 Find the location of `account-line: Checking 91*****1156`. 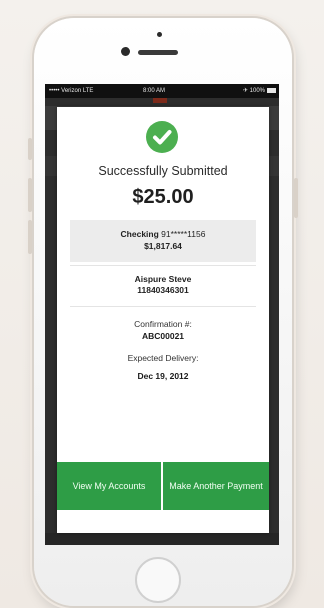

account-line: Checking 91*****1156 is located at coordinates (163, 234).